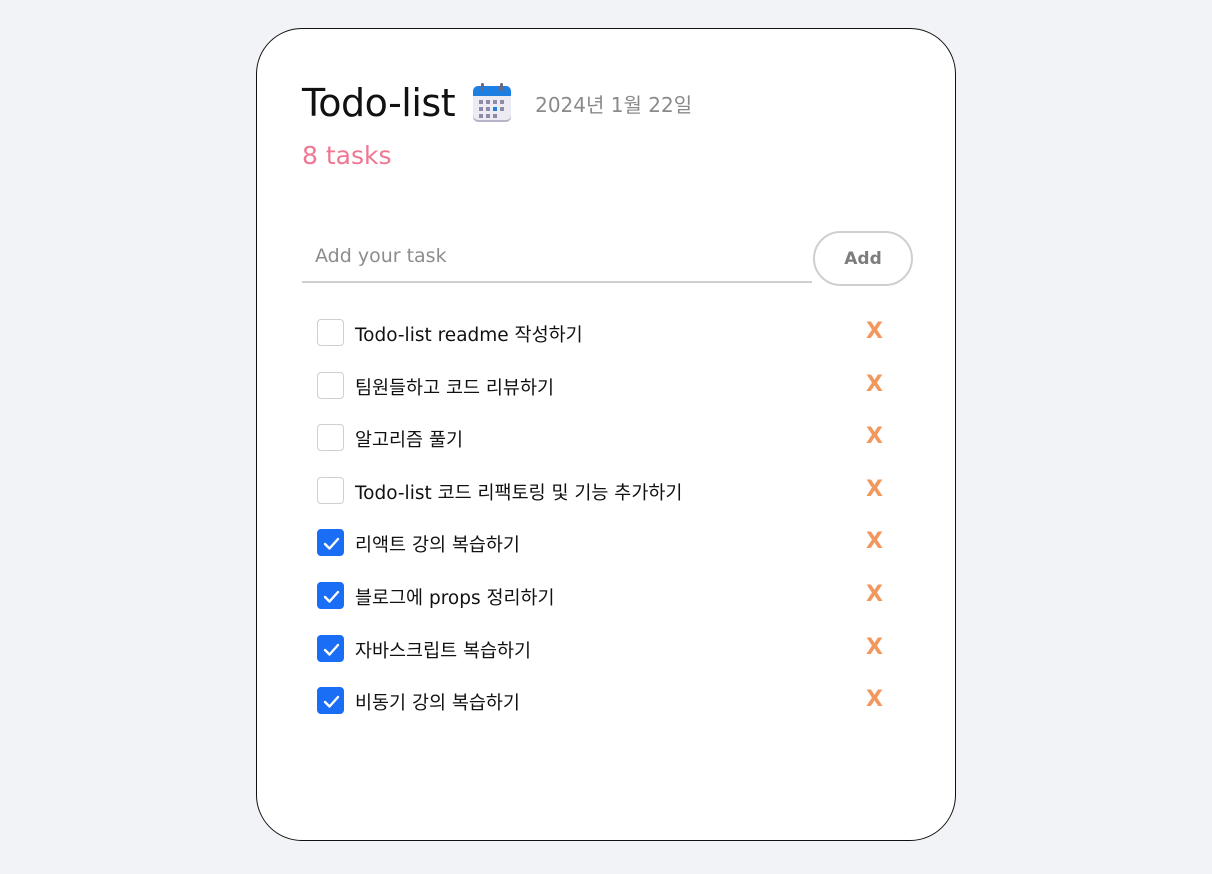 The width and height of the screenshot is (1212, 874). What do you see at coordinates (557, 257) in the screenshot?
I see `task-input` at bounding box center [557, 257].